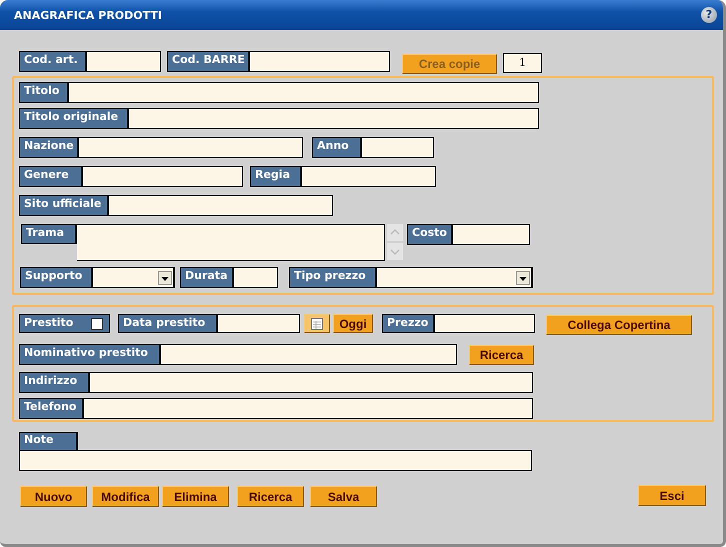  Describe the element at coordinates (195, 496) in the screenshot. I see `action-button: Elimina` at that location.